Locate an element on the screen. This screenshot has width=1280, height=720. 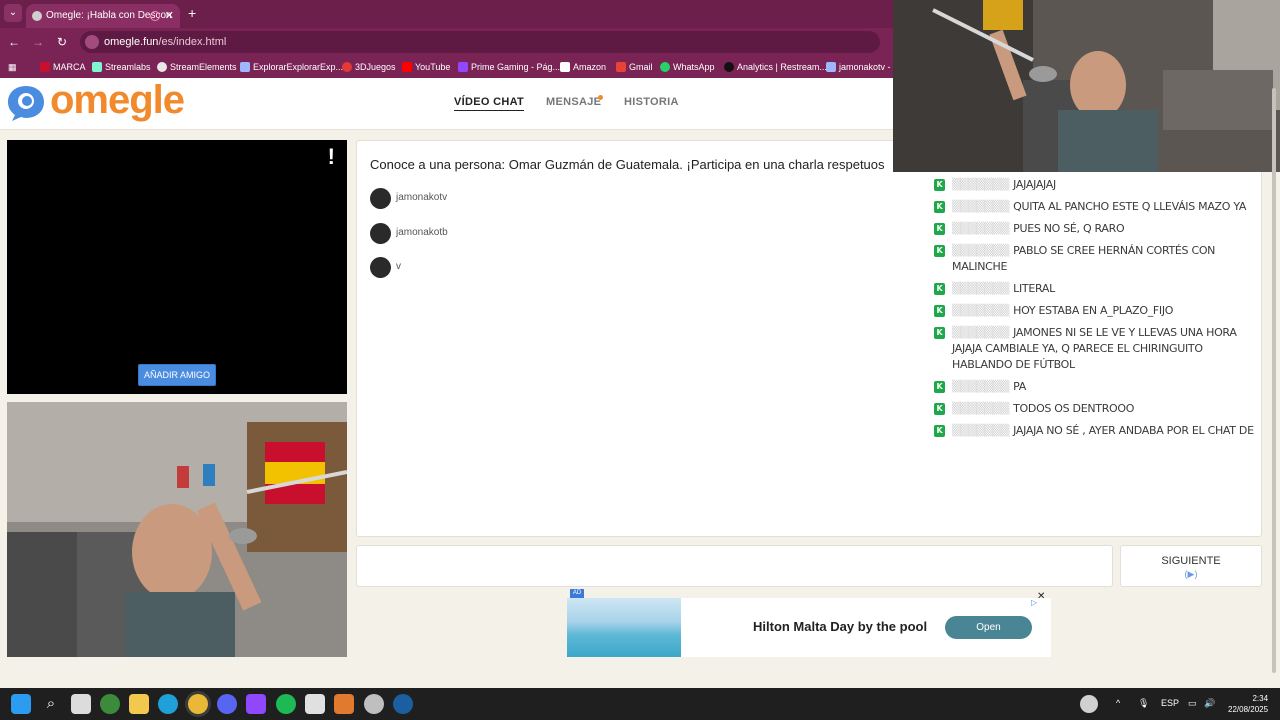
ad-banner: Hilton Malta Day by the pool Open is located at coordinates (809, 627).